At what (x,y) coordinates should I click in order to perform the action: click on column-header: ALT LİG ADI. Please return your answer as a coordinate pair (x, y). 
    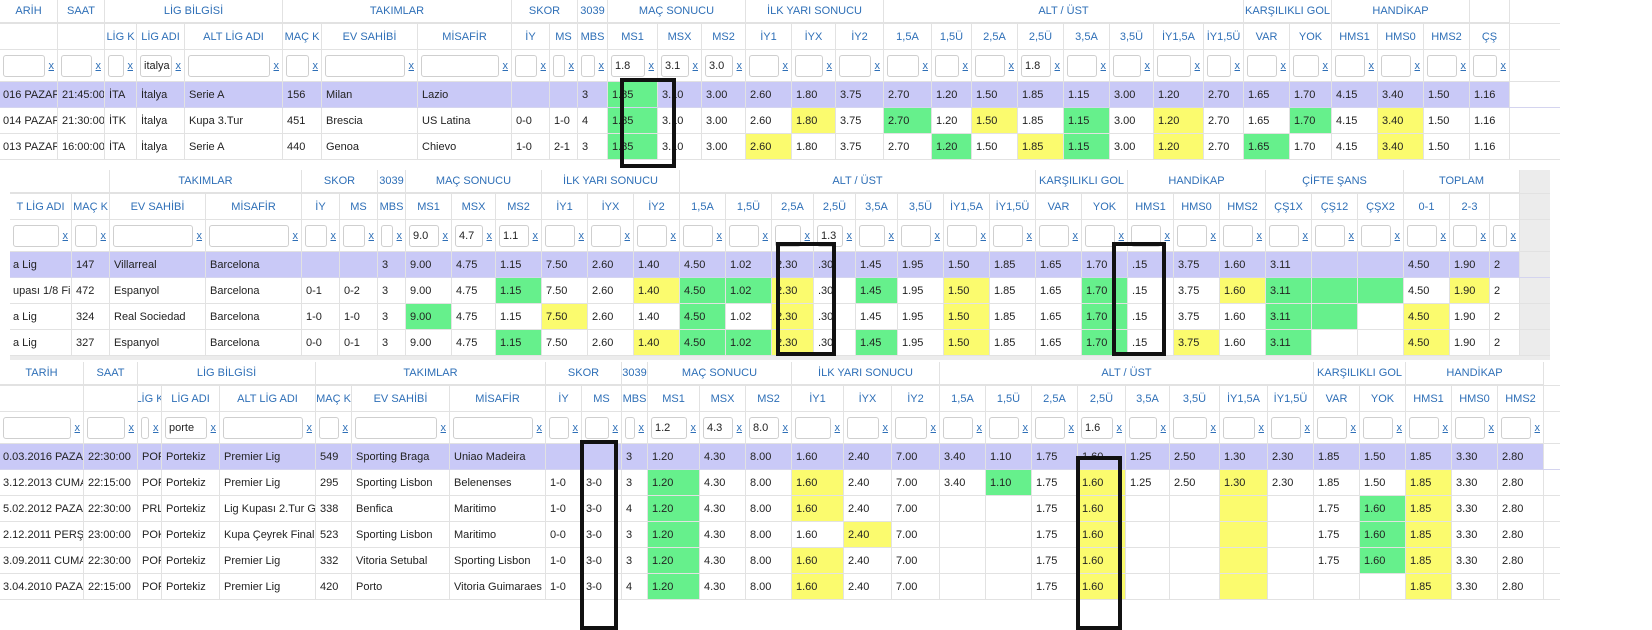
    Looking at the image, I should click on (234, 36).